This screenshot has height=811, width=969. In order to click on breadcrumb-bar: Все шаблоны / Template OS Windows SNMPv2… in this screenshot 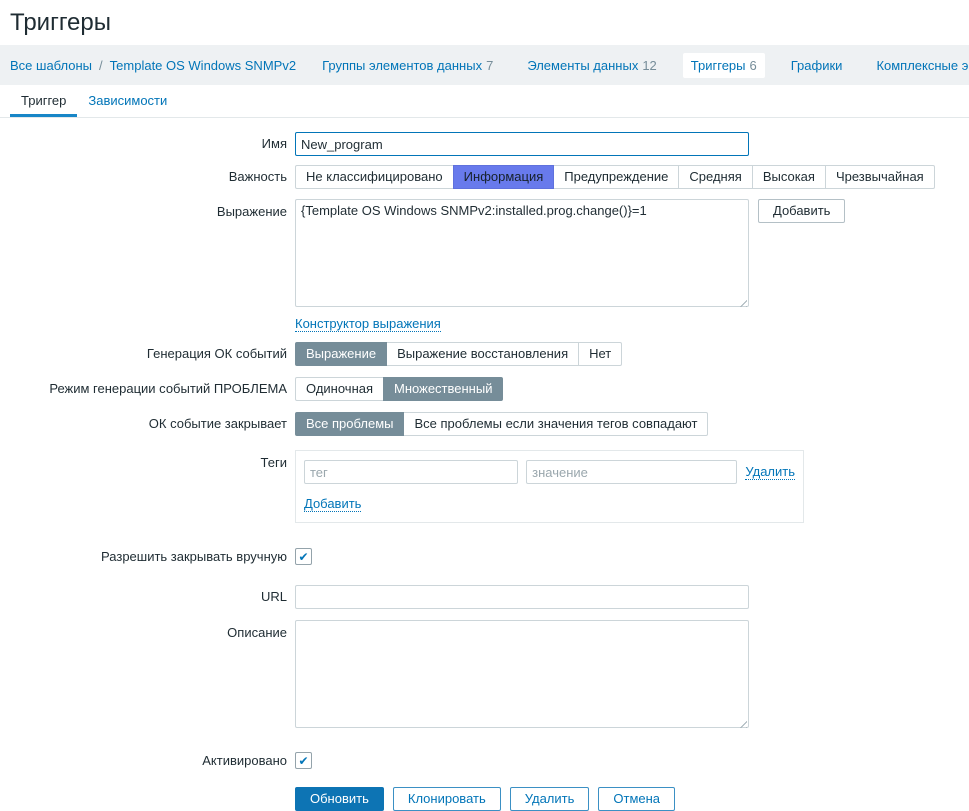, I will do `click(484, 65)`.